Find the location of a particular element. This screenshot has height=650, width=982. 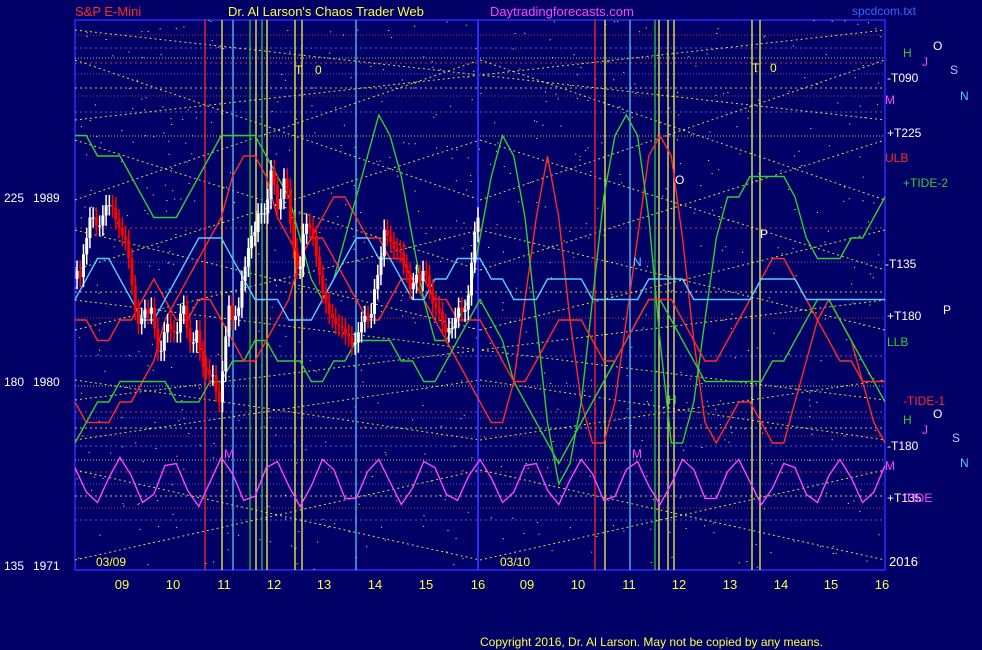

y-tick-price: 1971 is located at coordinates (46, 566).